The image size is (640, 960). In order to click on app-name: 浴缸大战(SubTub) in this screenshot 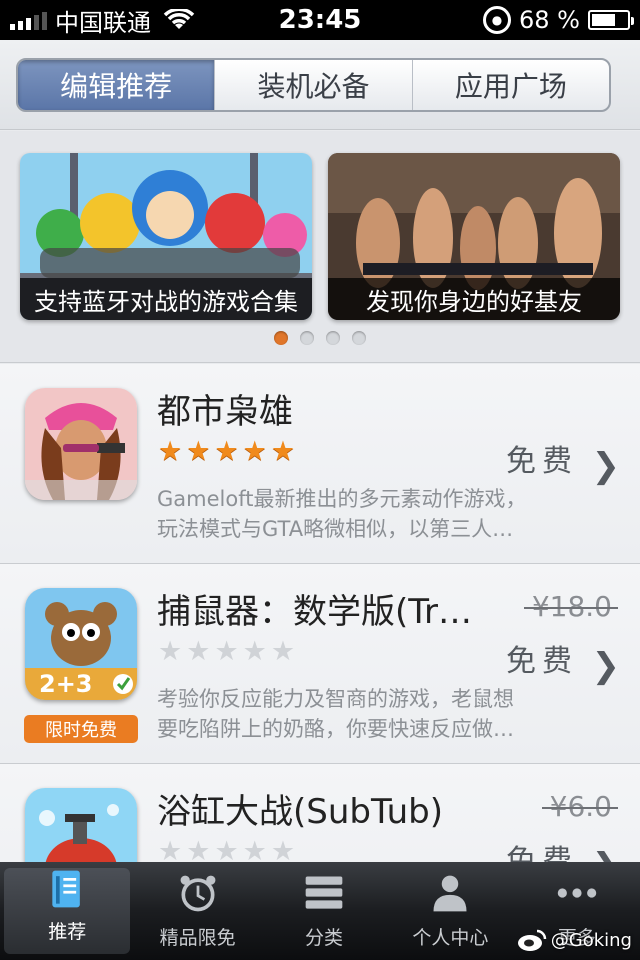, I will do `click(300, 812)`.